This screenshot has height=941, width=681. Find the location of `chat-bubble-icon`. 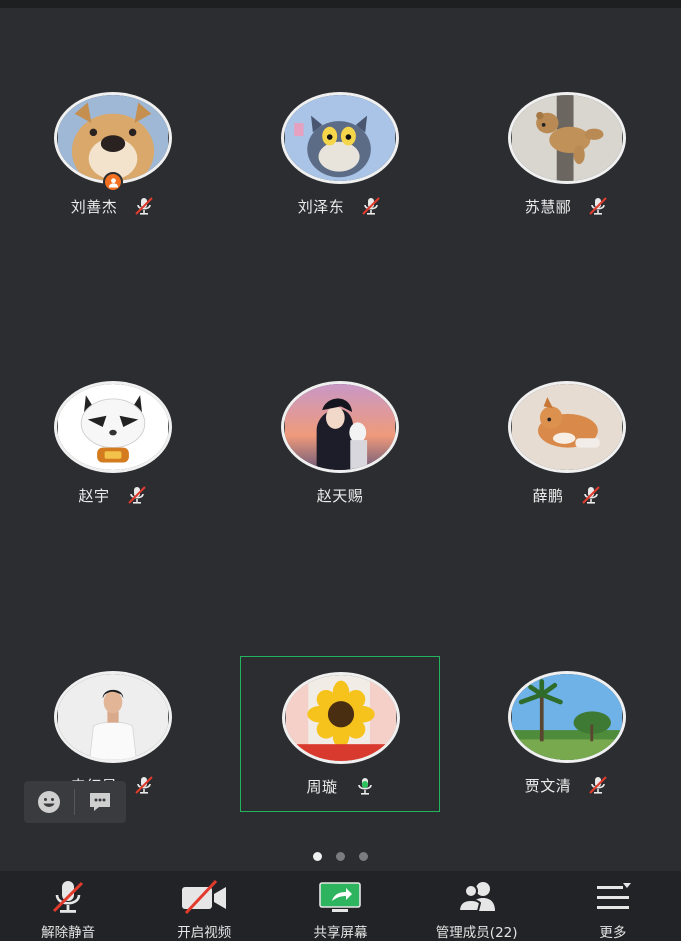

chat-bubble-icon is located at coordinates (100, 802).